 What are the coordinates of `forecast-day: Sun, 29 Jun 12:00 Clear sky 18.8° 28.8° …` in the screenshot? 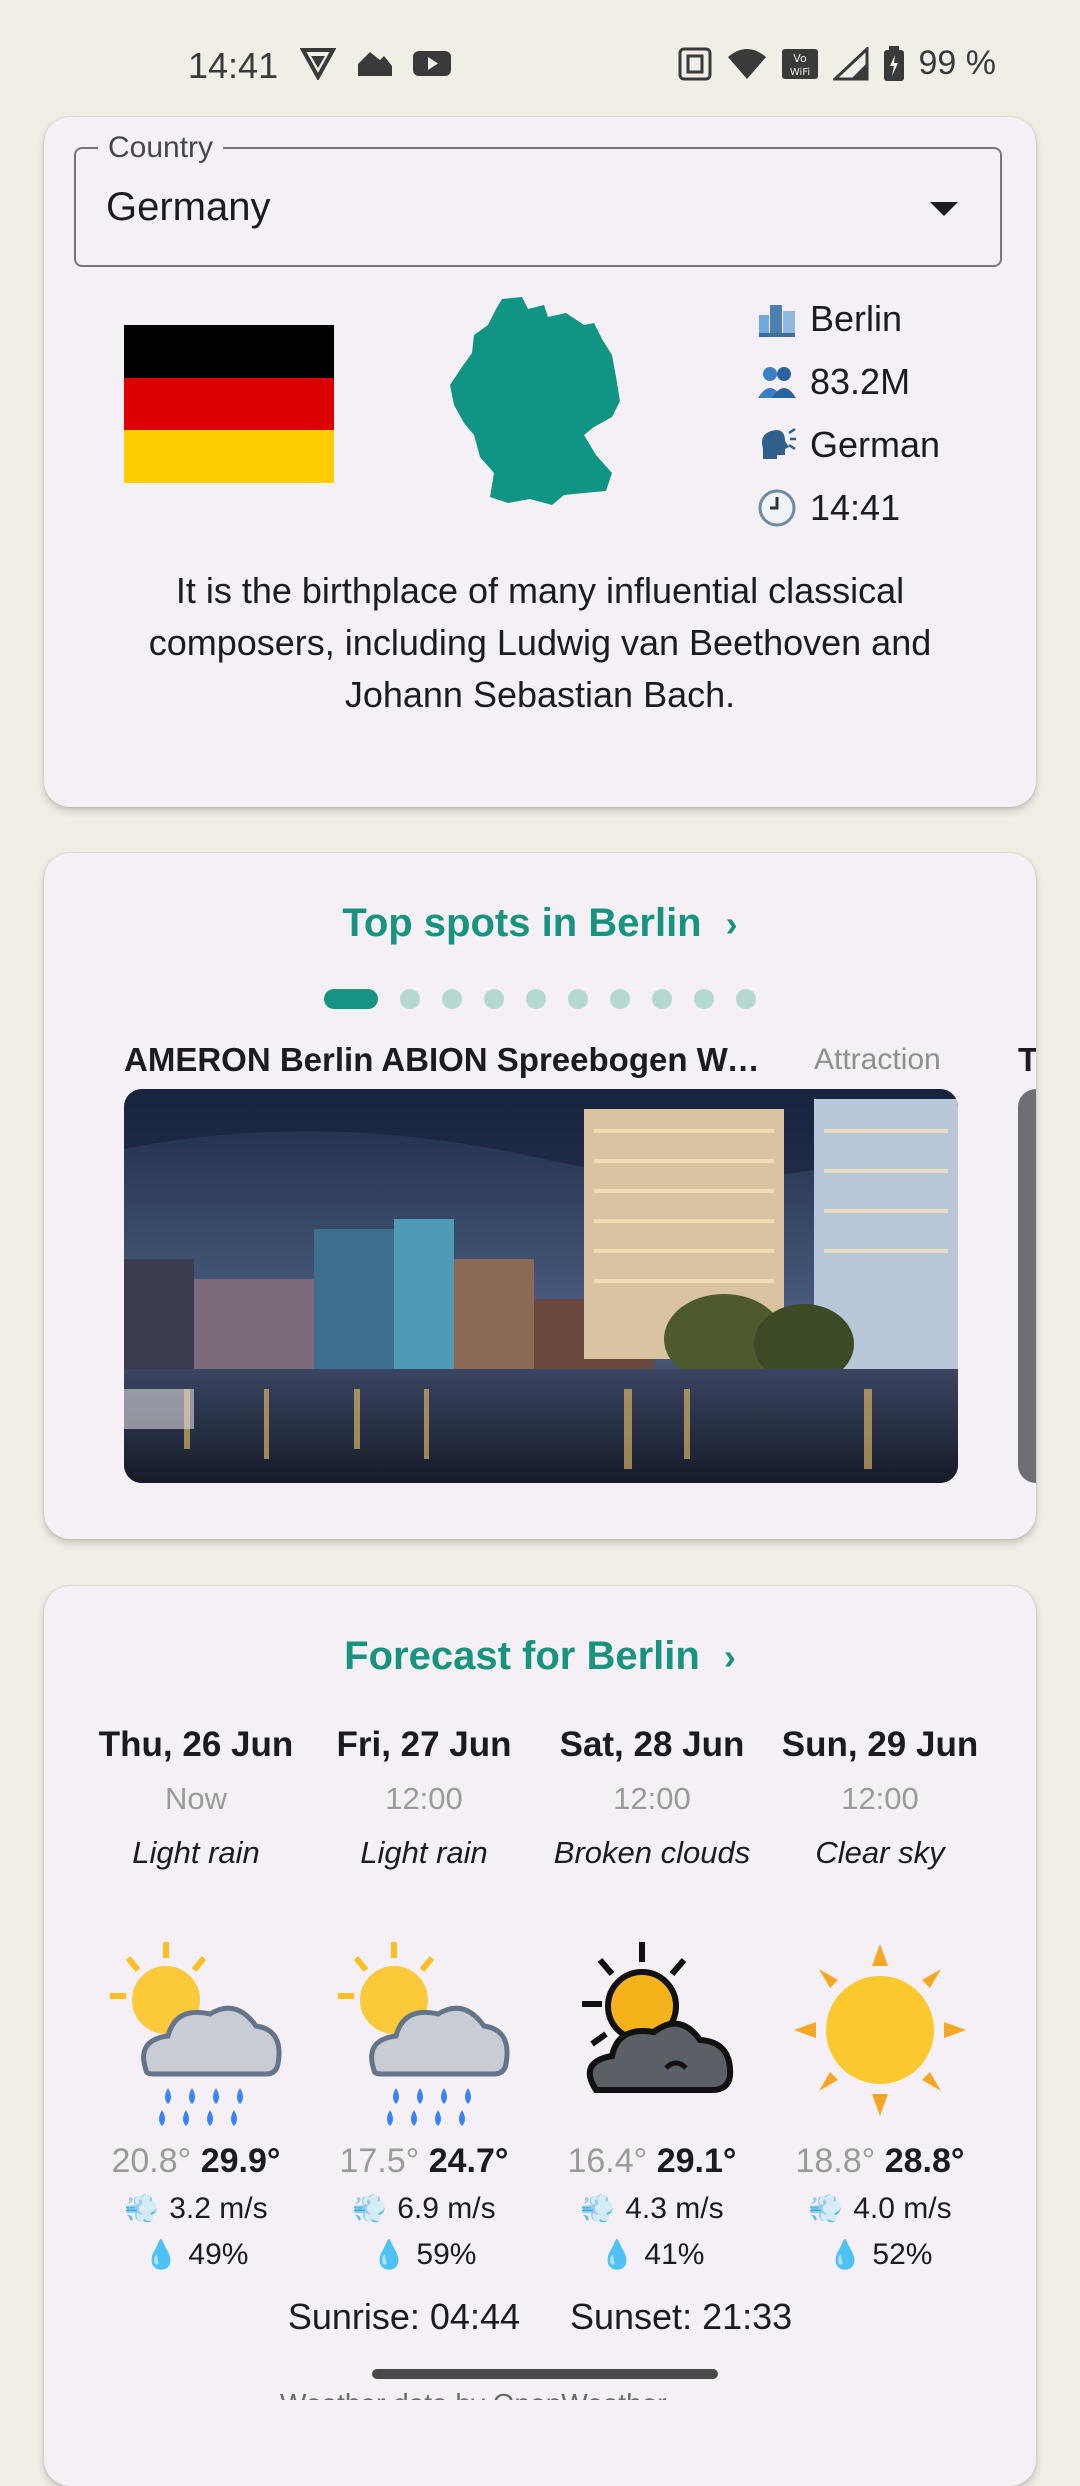 It's located at (880, 1998).